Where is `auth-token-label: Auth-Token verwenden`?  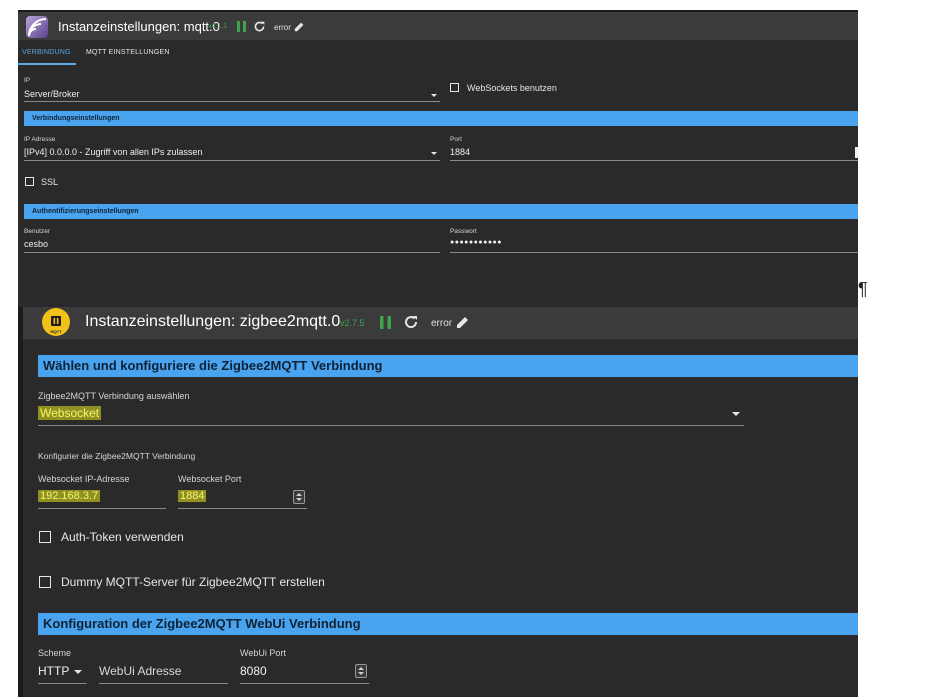 auth-token-label: Auth-Token verwenden is located at coordinates (122, 537).